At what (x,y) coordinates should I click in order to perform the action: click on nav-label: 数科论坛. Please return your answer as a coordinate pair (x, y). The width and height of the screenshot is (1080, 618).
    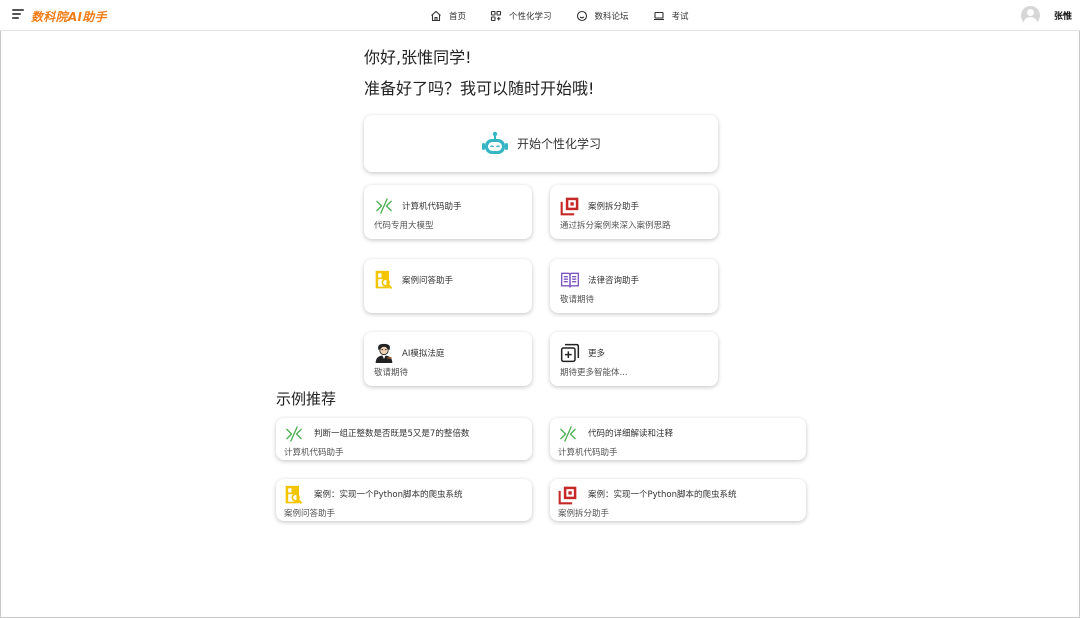
    Looking at the image, I should click on (611, 17).